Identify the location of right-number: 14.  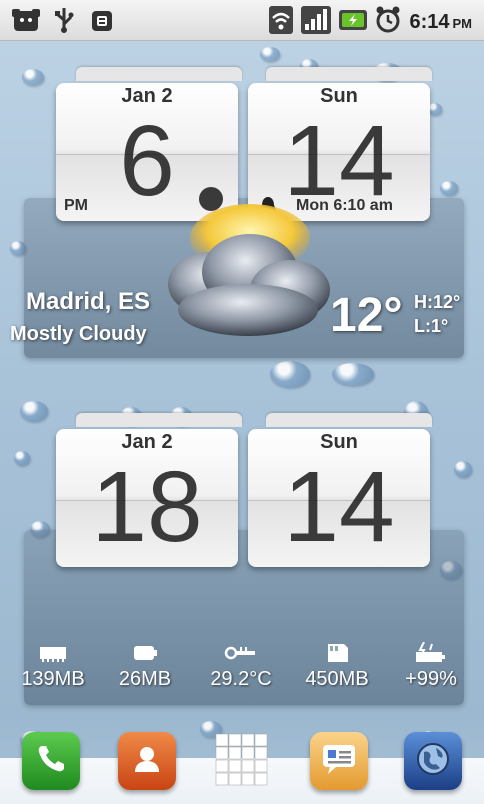
(339, 507).